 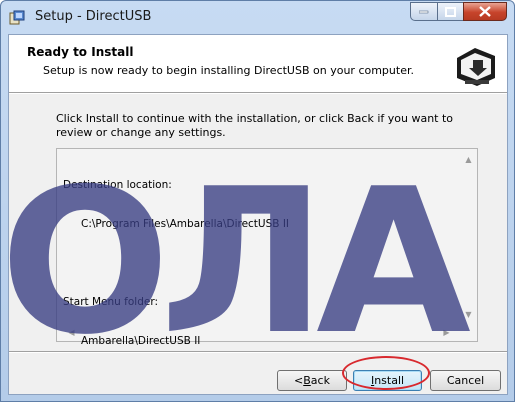 What do you see at coordinates (110, 302) in the screenshot?
I see `memo-line-startmenu-label: Start Menu folder:` at bounding box center [110, 302].